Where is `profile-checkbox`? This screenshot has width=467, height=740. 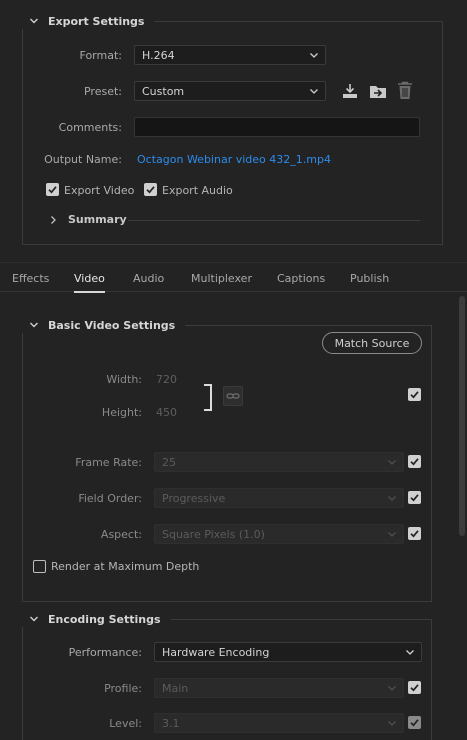 profile-checkbox is located at coordinates (414, 687).